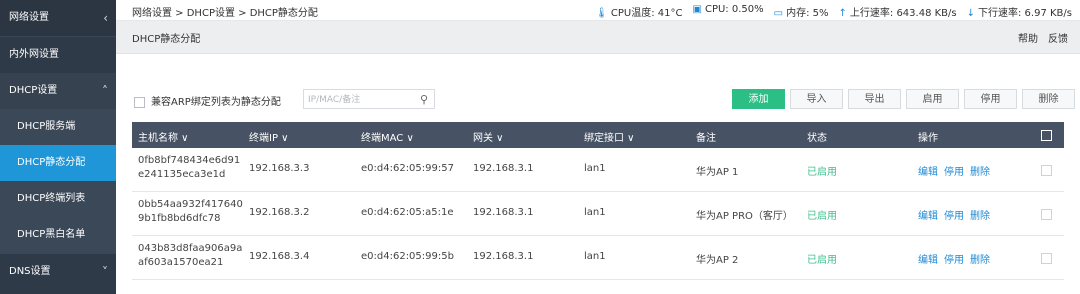 This screenshot has height=294, width=1080. I want to click on col-mac: 终端MAC ∨, so click(387, 136).